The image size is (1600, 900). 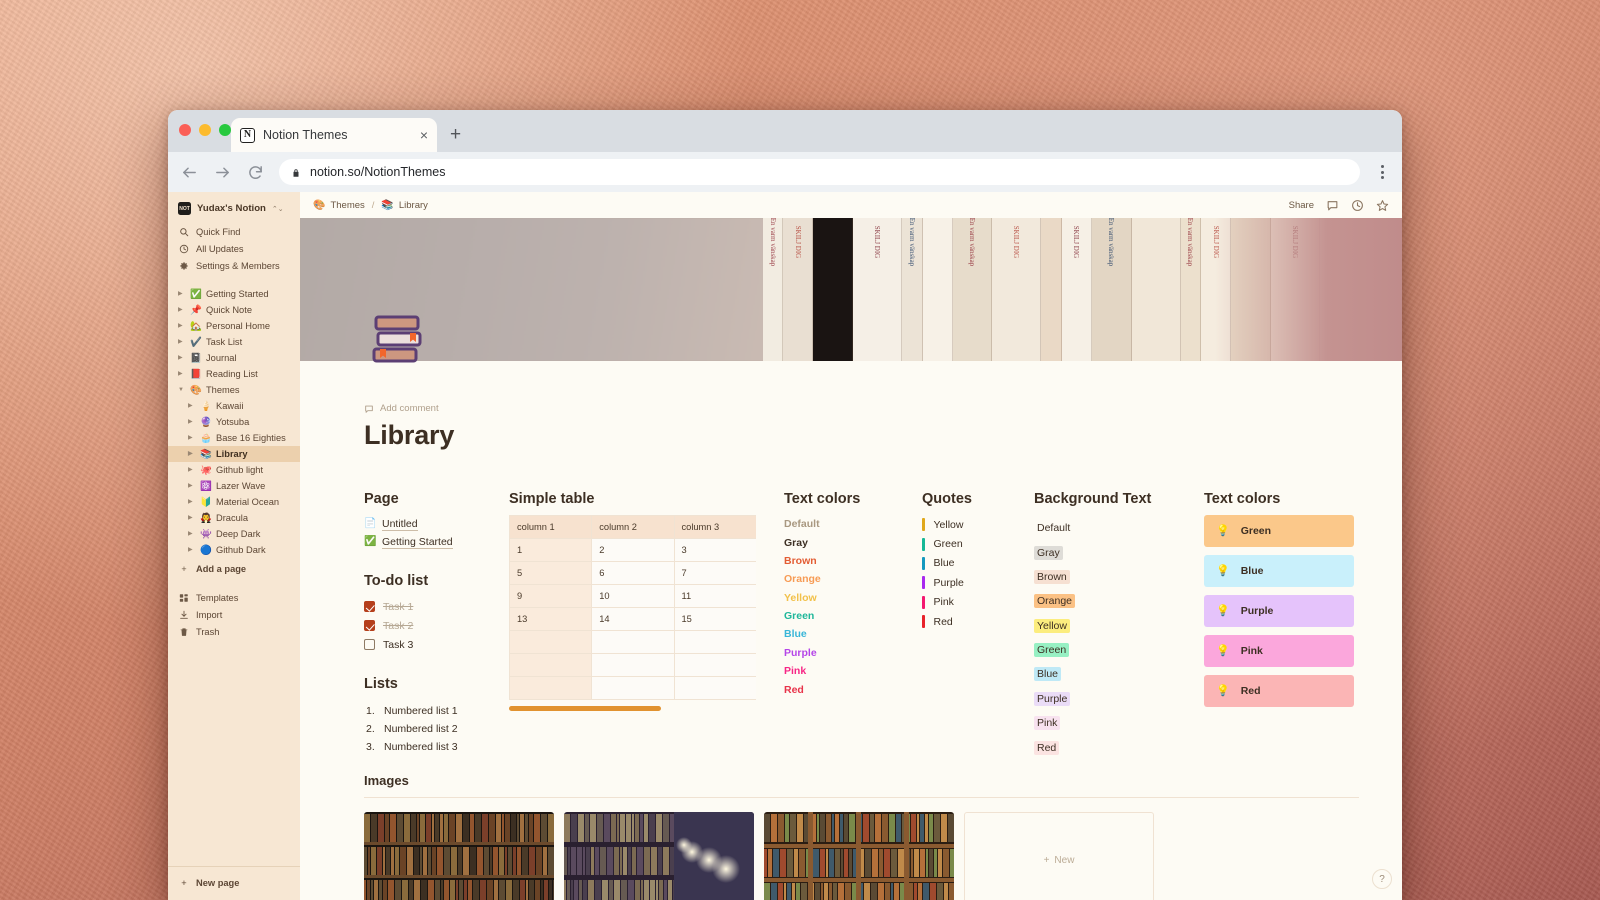 What do you see at coordinates (1301, 205) in the screenshot?
I see `share-button: Share` at bounding box center [1301, 205].